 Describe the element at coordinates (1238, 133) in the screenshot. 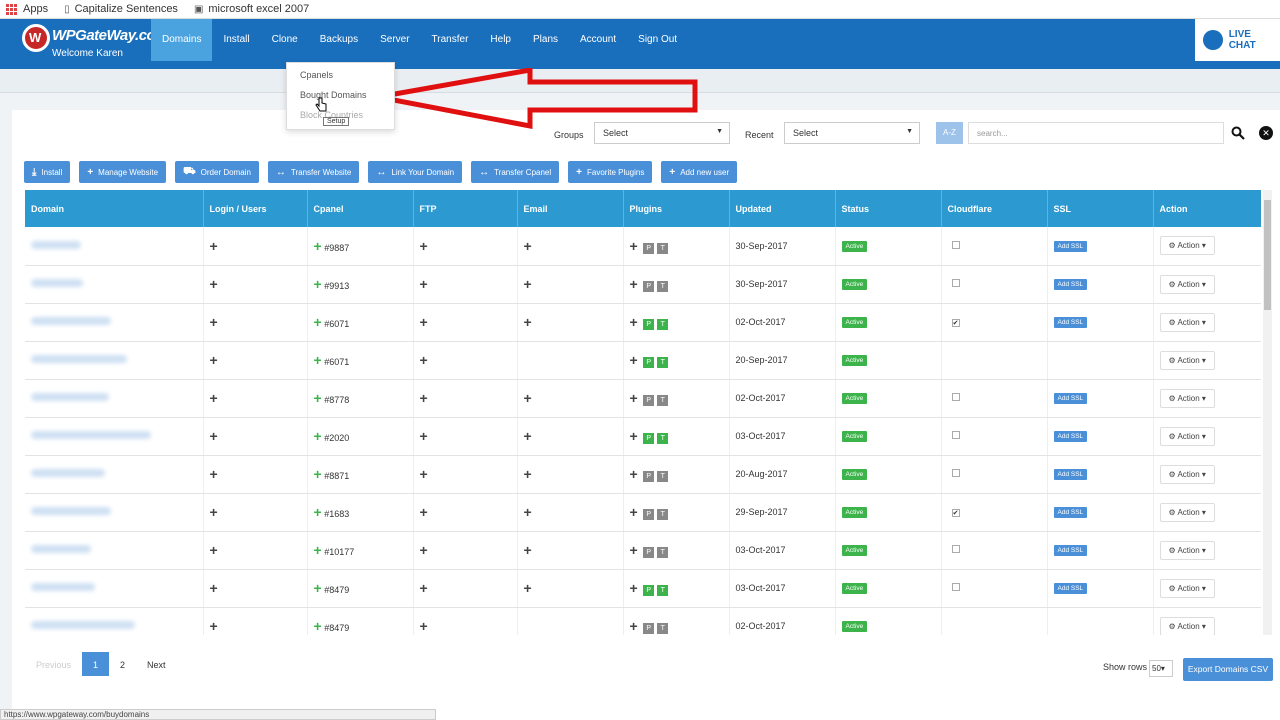

I see `search-icon` at that location.